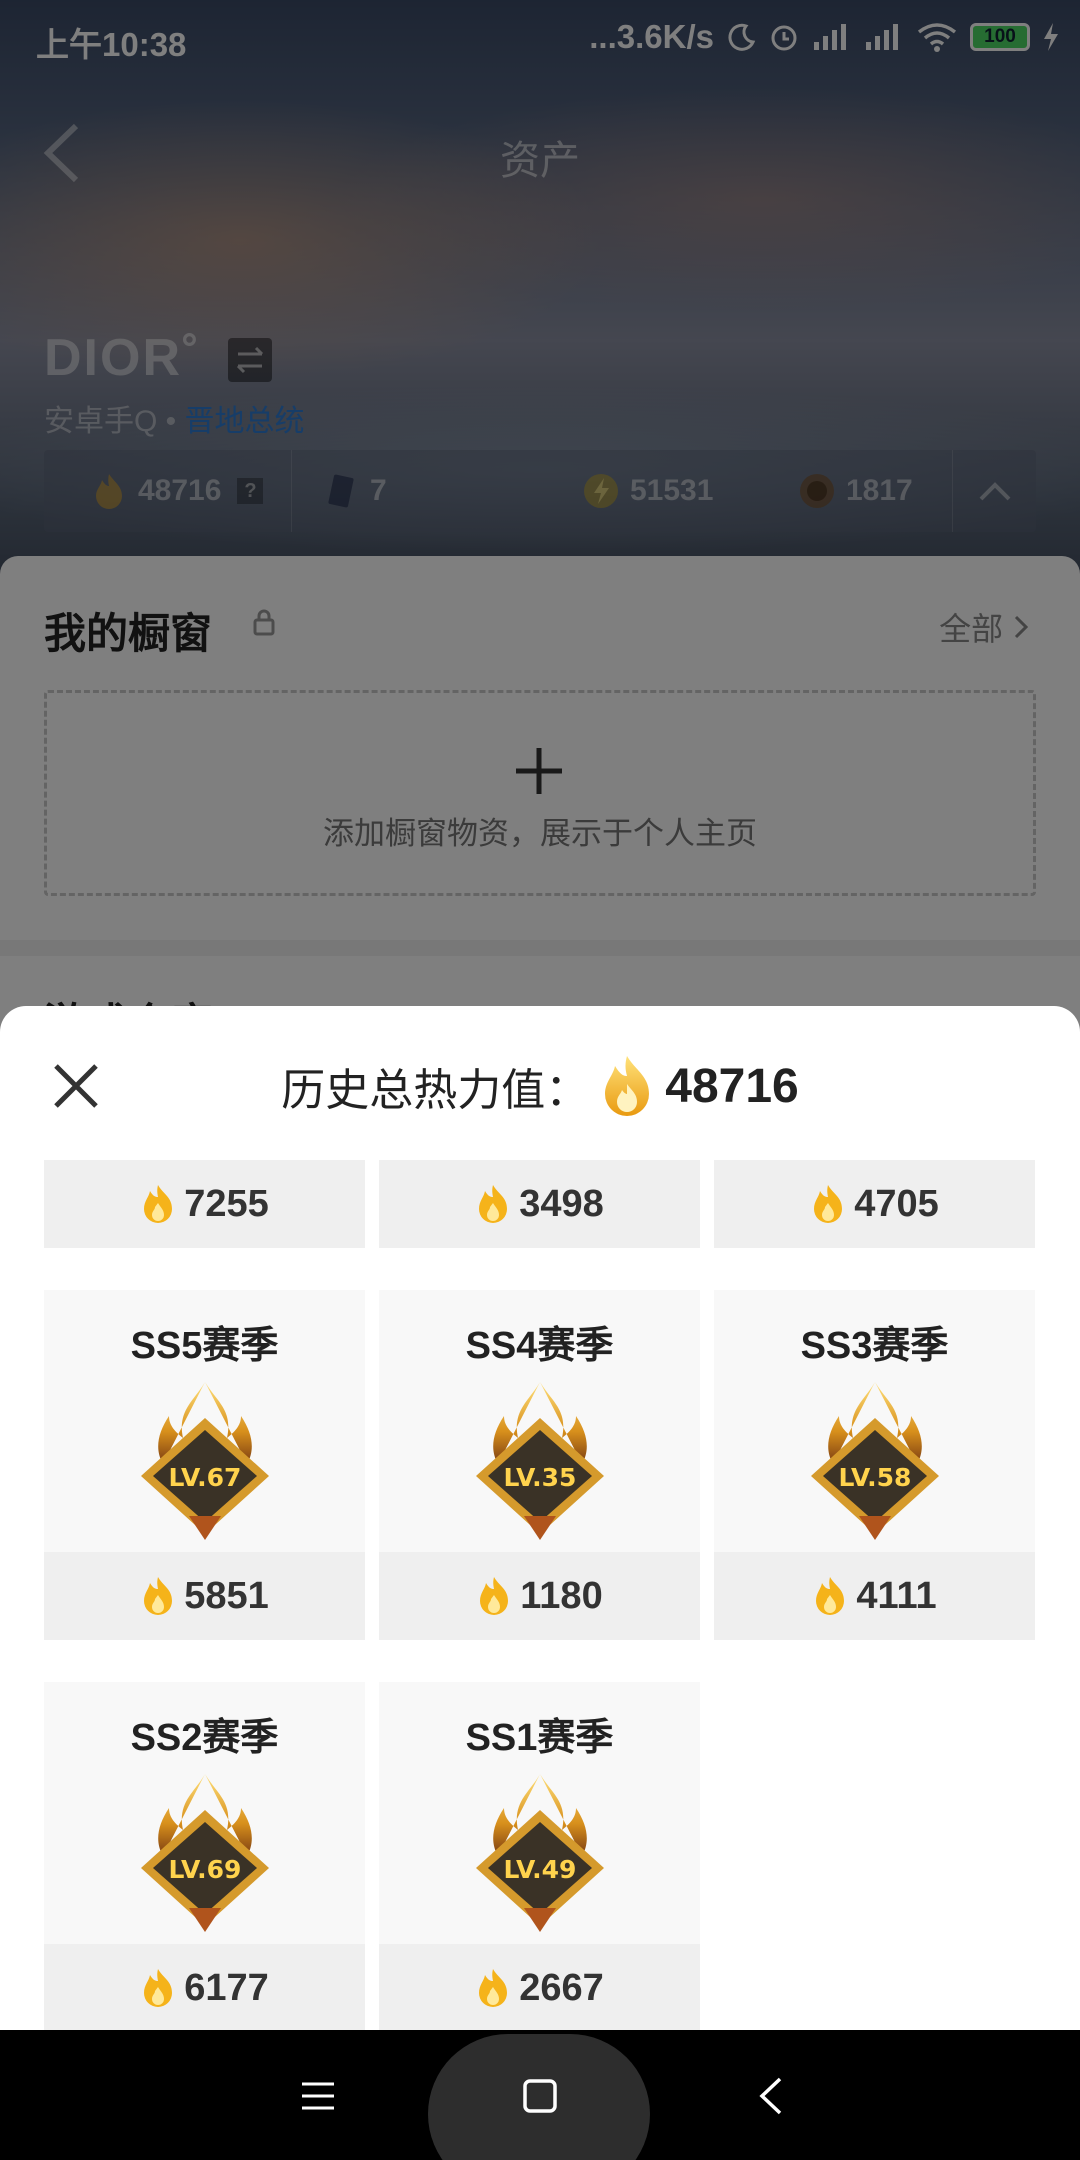  What do you see at coordinates (204, 1204) in the screenshot?
I see `heat-value-strip: 7255` at bounding box center [204, 1204].